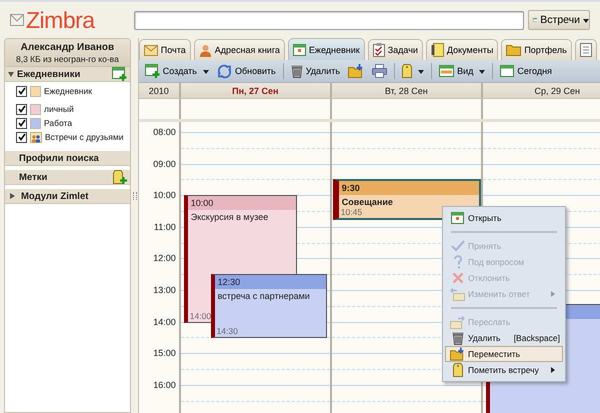  I want to click on hour-label: 11:00, so click(165, 227).